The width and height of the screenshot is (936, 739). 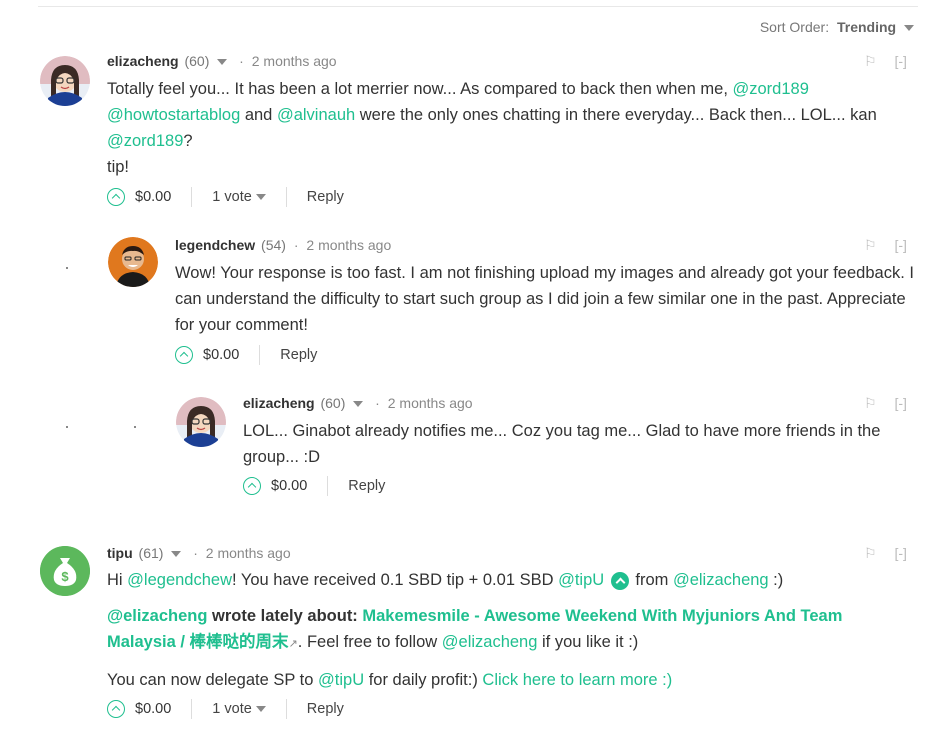 What do you see at coordinates (423, 680) in the screenshot?
I see `body-text: for daily profit:)` at bounding box center [423, 680].